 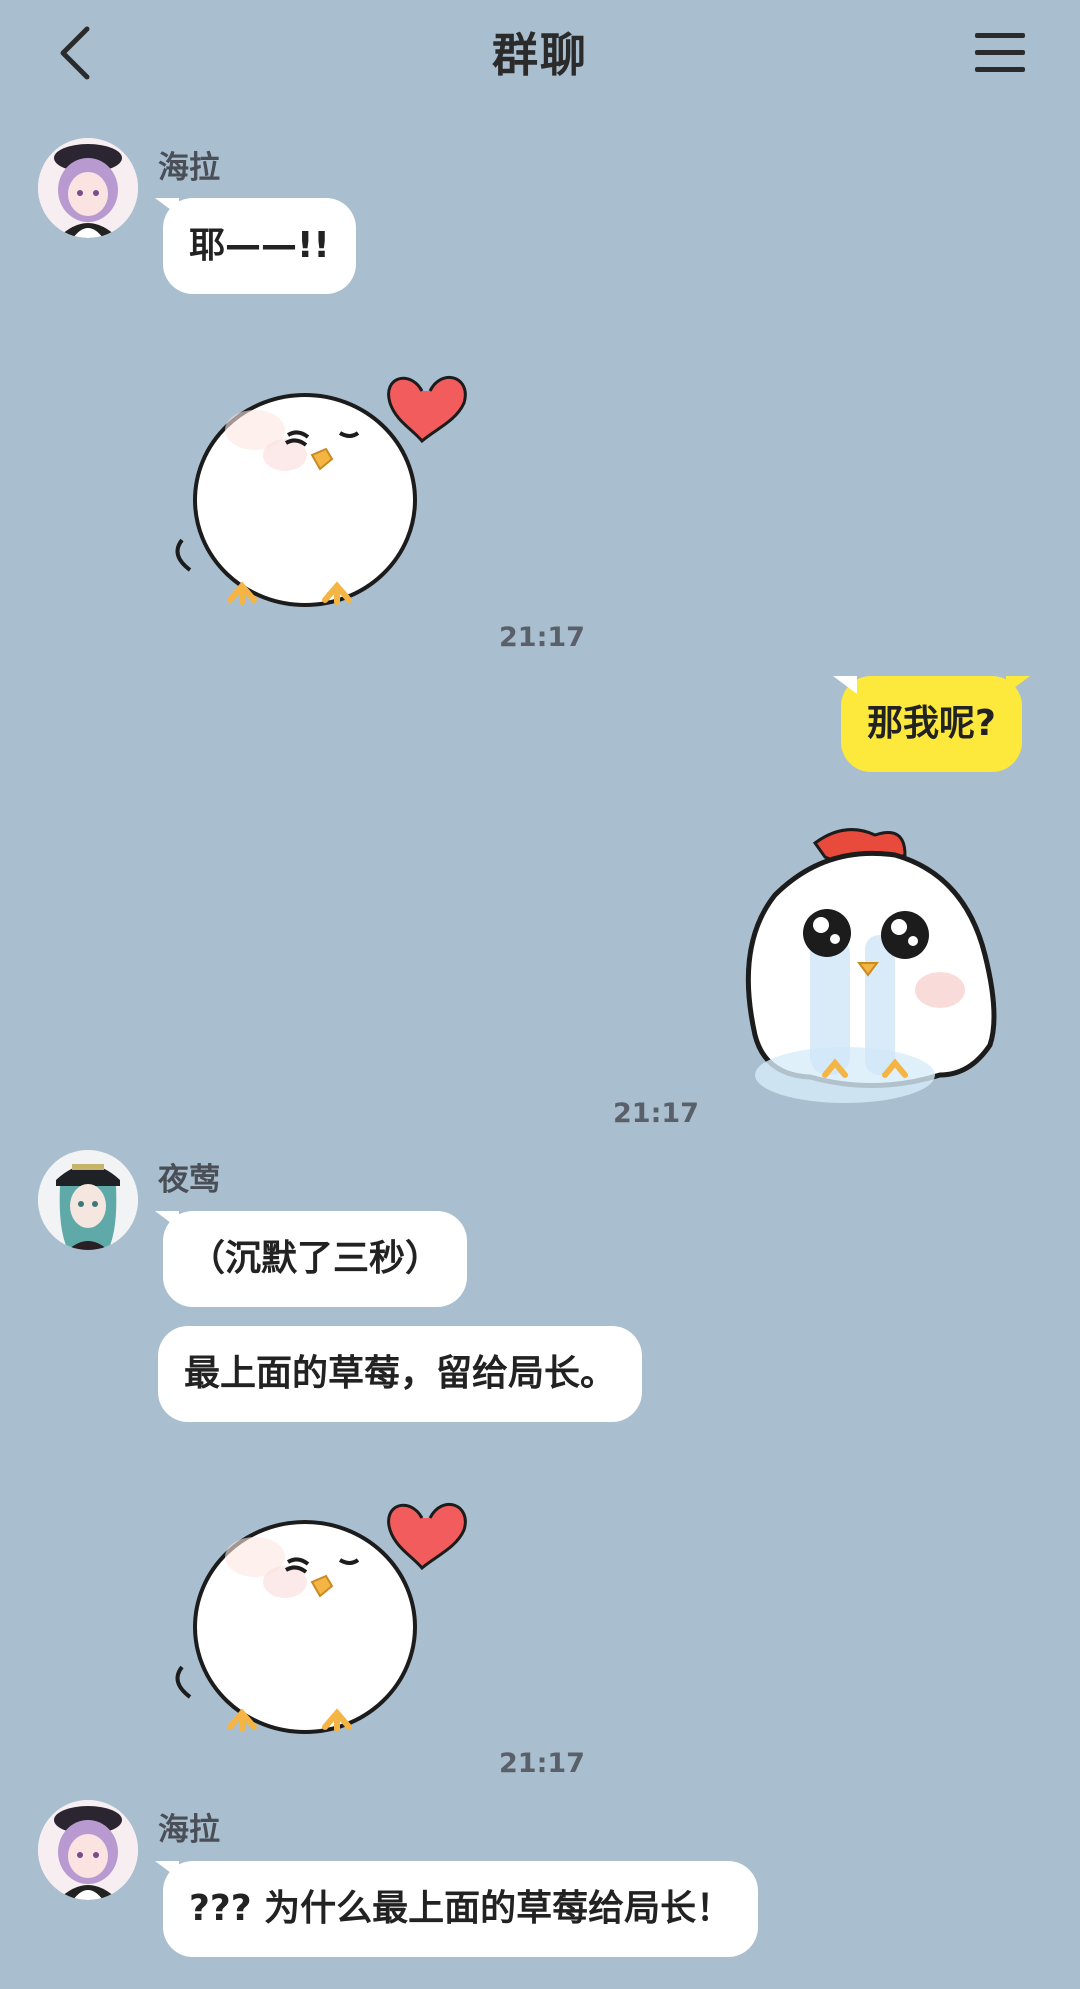 I want to click on message-bubble: 最上面的草莓，留给局长。, so click(x=400, y=1374).